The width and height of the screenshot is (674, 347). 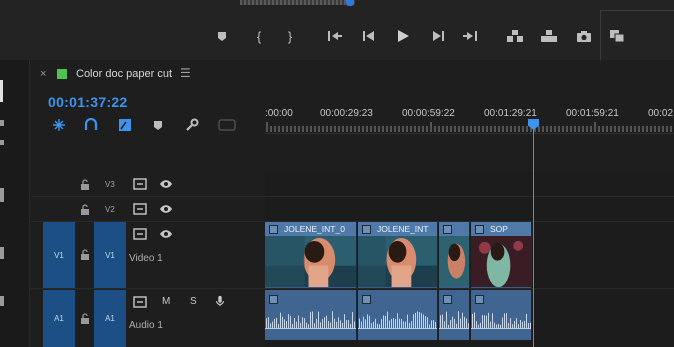 What do you see at coordinates (549, 36) in the screenshot?
I see `overwrite-button` at bounding box center [549, 36].